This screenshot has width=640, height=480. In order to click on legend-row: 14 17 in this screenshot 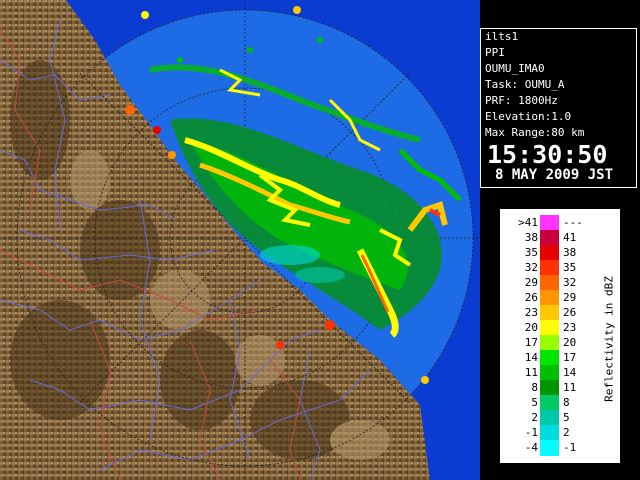, I will do `click(550, 358)`.